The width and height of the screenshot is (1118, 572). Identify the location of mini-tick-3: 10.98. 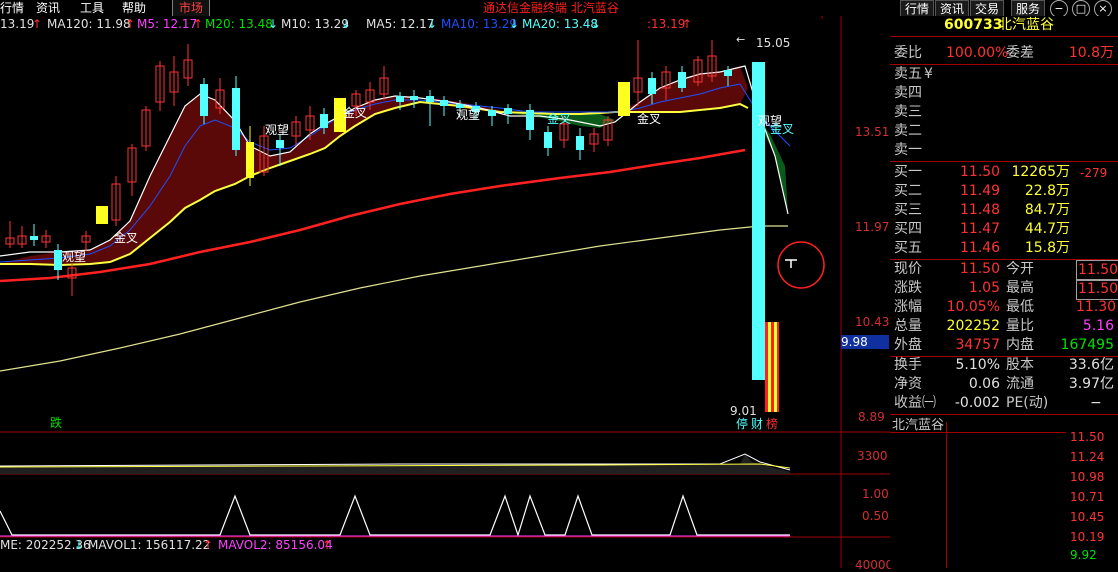
(1087, 477).